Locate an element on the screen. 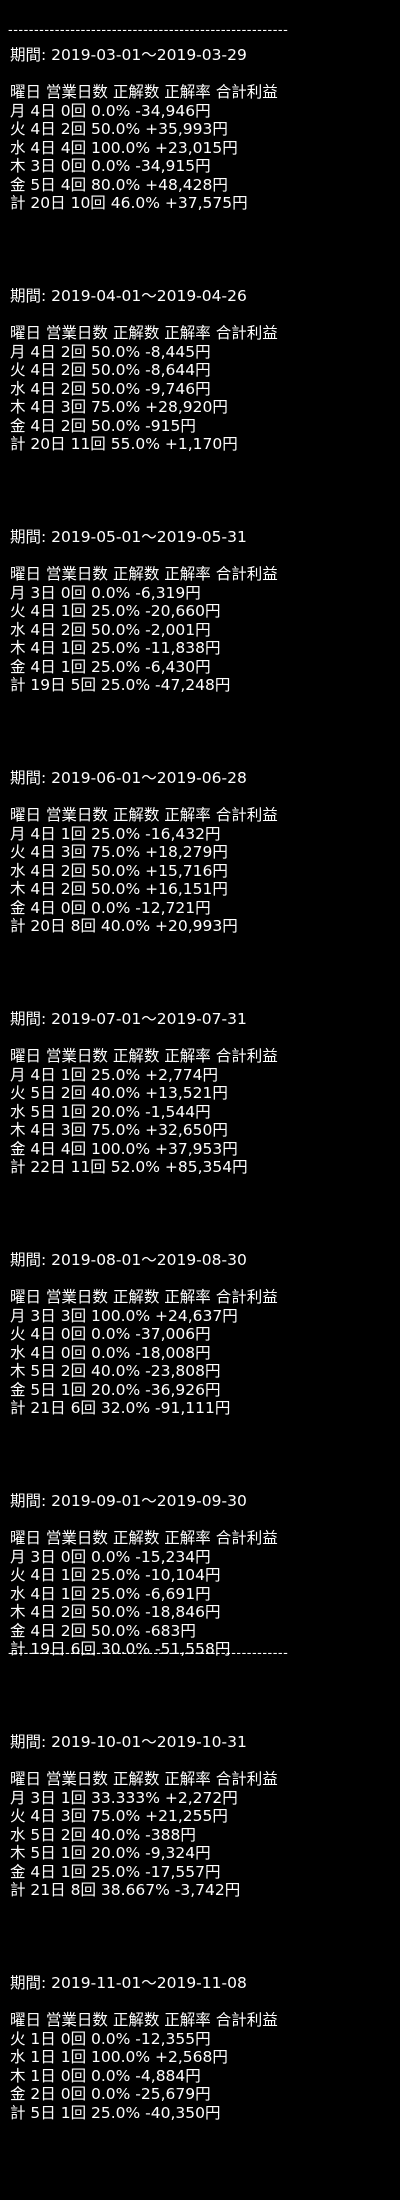 Image resolution: width=400 pixels, height=2200 pixels. table-row: 月 3日 0回 0.0% -6,319円 is located at coordinates (105, 592).